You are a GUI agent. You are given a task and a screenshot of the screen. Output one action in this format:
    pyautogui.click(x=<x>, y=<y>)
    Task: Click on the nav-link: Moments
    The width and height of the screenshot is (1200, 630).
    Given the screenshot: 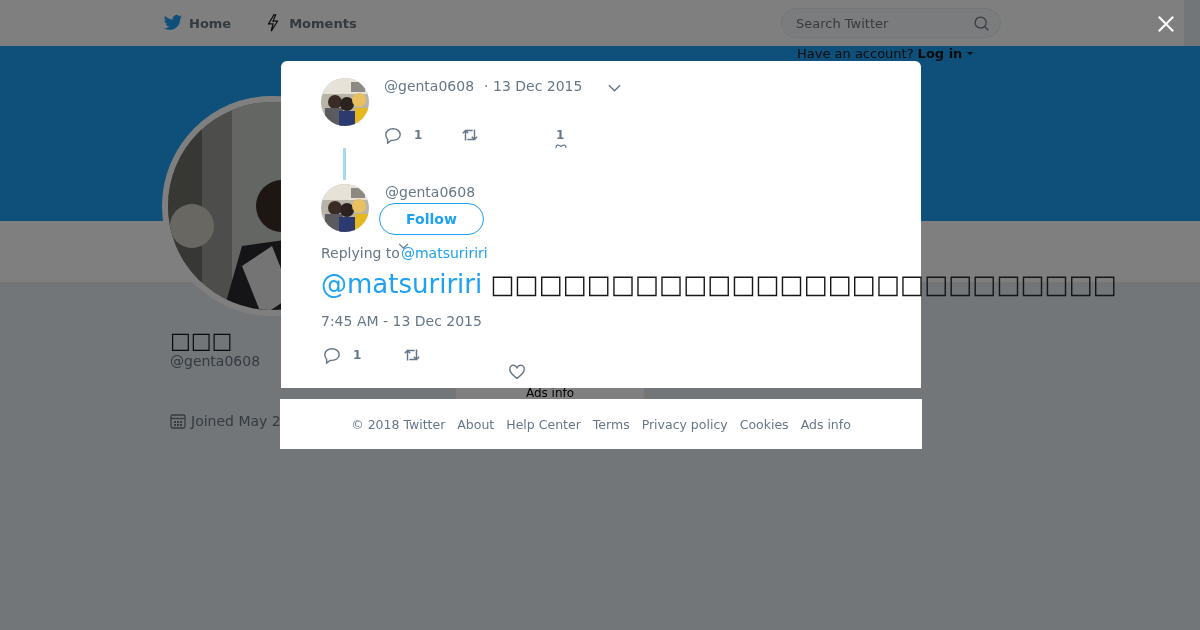 What is the action you would take?
    pyautogui.click(x=310, y=23)
    